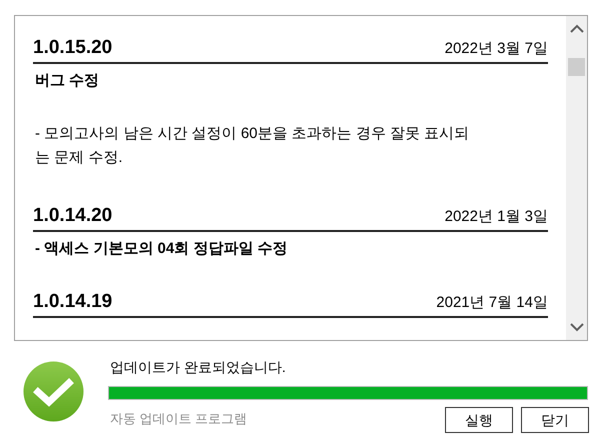 This screenshot has width=595, height=444. I want to click on release-date: 2022년 1월 3일, so click(496, 217).